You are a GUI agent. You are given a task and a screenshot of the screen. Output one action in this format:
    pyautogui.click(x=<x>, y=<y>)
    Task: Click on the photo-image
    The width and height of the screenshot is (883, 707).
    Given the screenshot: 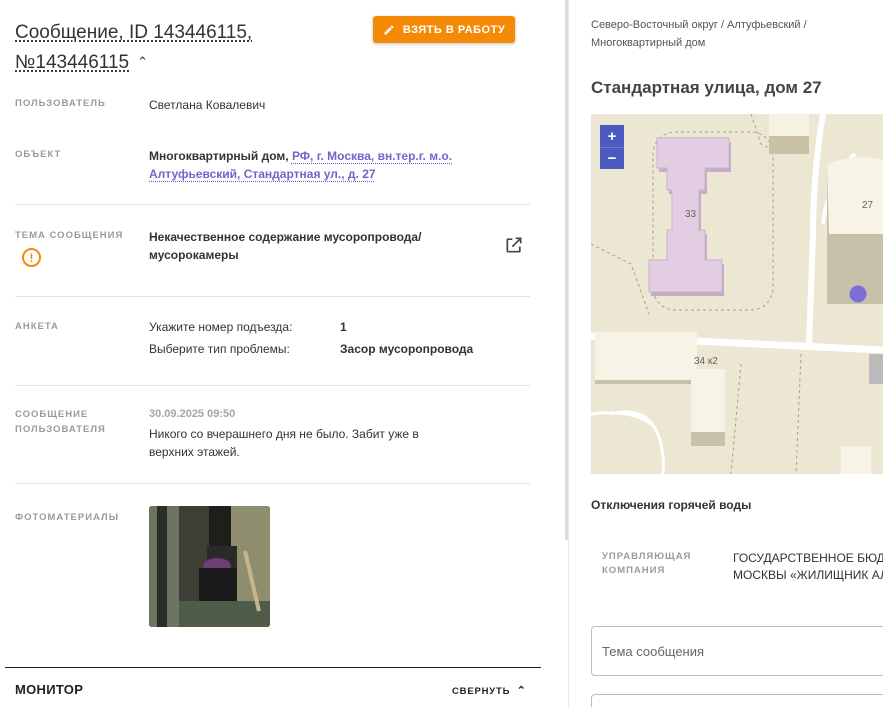 What is the action you would take?
    pyautogui.click(x=209, y=566)
    